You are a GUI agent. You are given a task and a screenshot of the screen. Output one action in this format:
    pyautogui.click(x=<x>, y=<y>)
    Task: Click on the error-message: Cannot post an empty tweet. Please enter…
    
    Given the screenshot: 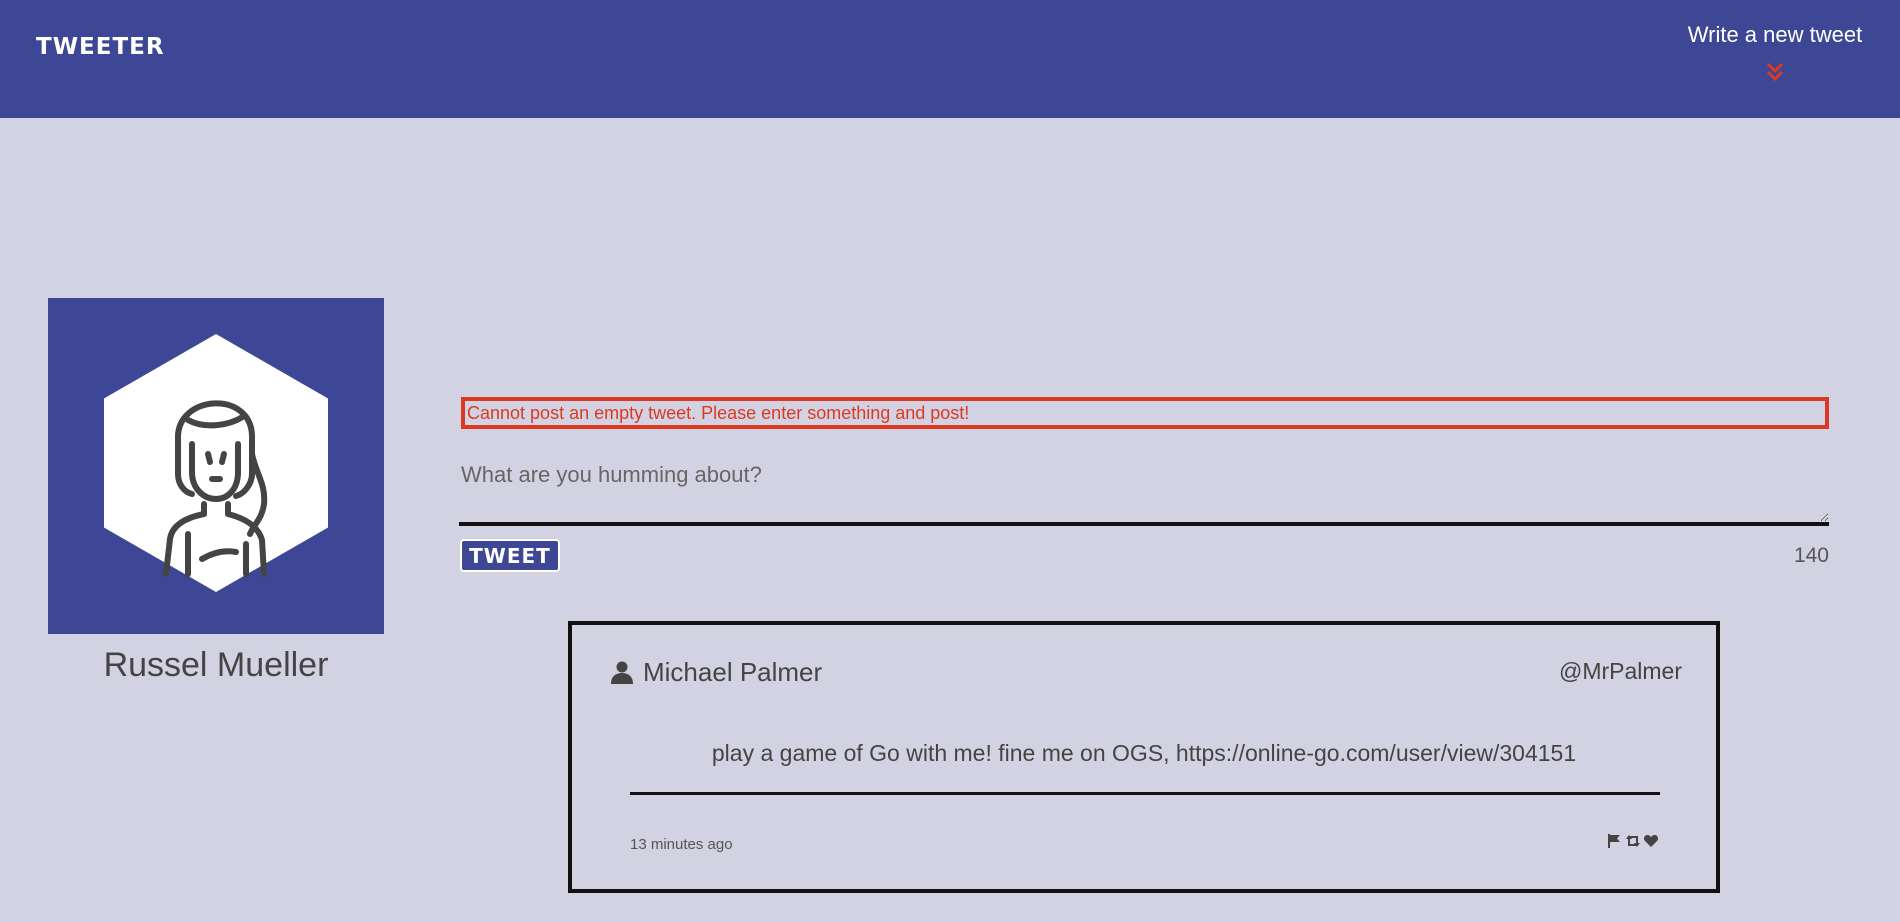 What is the action you would take?
    pyautogui.click(x=1145, y=413)
    